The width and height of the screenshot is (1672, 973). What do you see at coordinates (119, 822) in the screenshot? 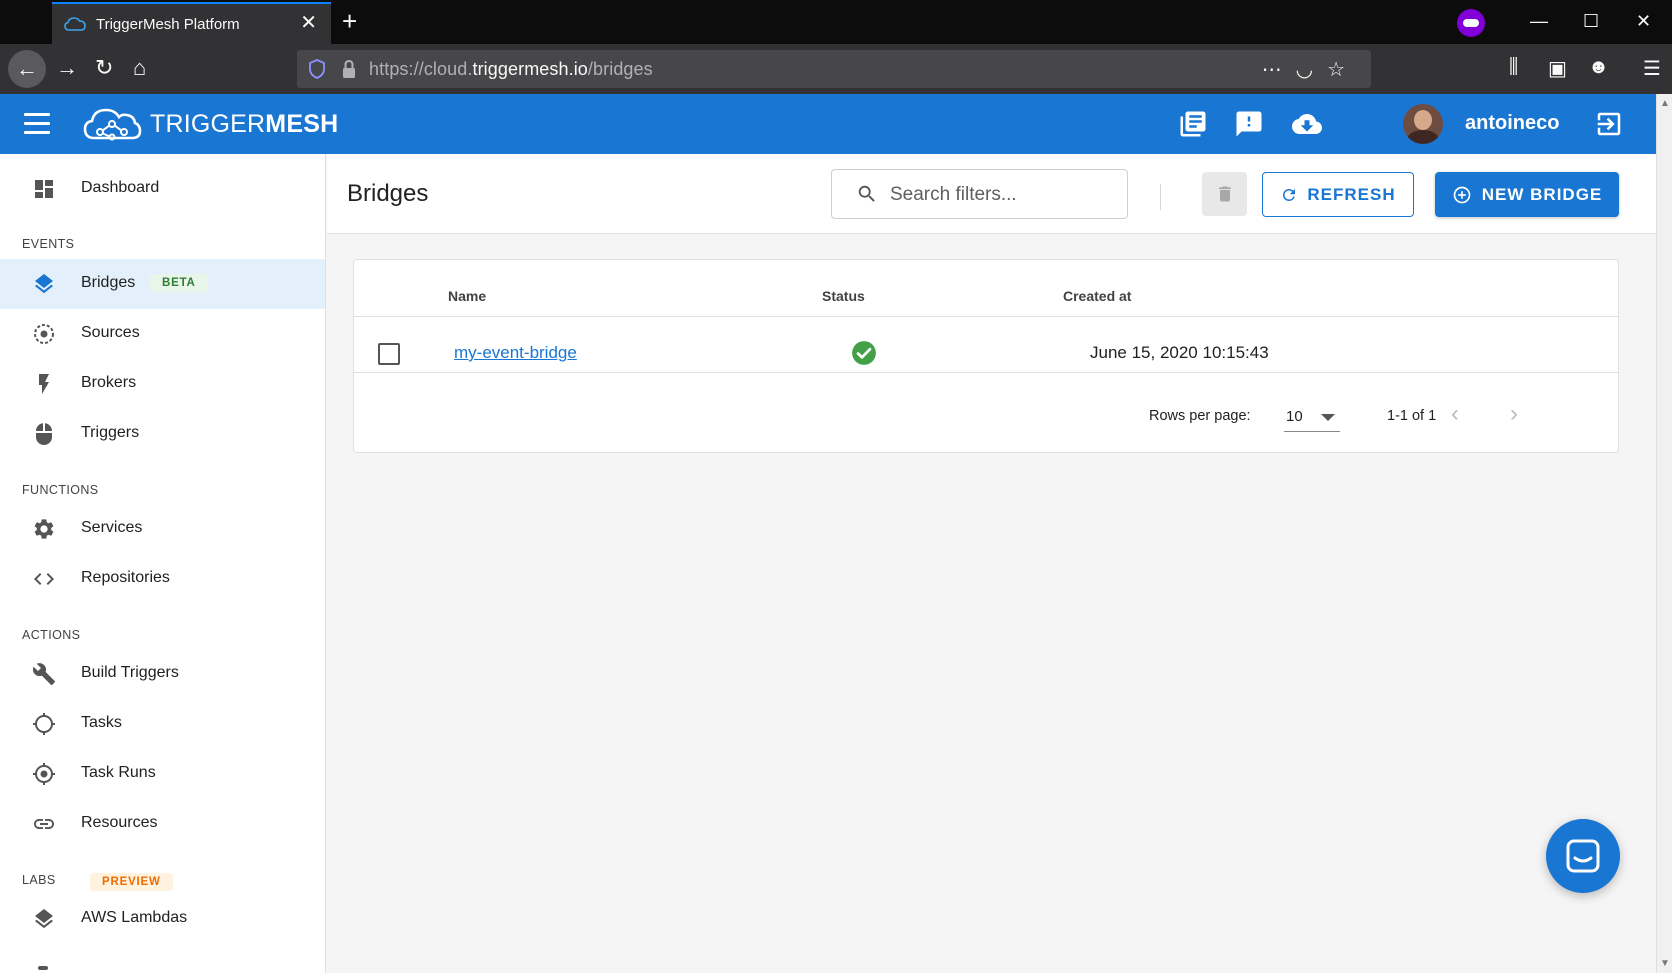
I see `sidebar-item-label: Resources` at bounding box center [119, 822].